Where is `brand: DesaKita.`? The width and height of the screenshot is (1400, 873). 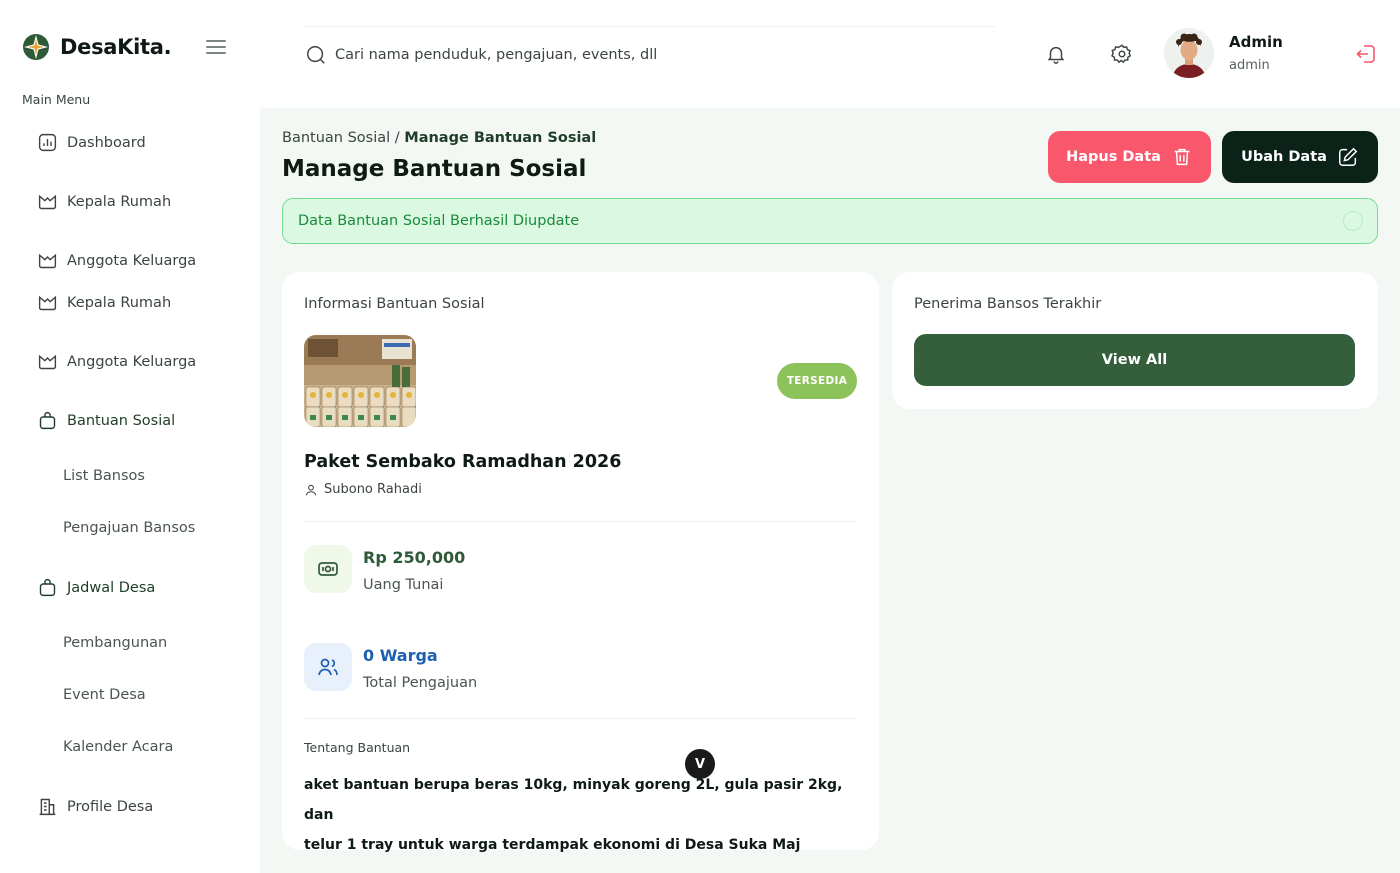
brand: DesaKita. is located at coordinates (97, 47).